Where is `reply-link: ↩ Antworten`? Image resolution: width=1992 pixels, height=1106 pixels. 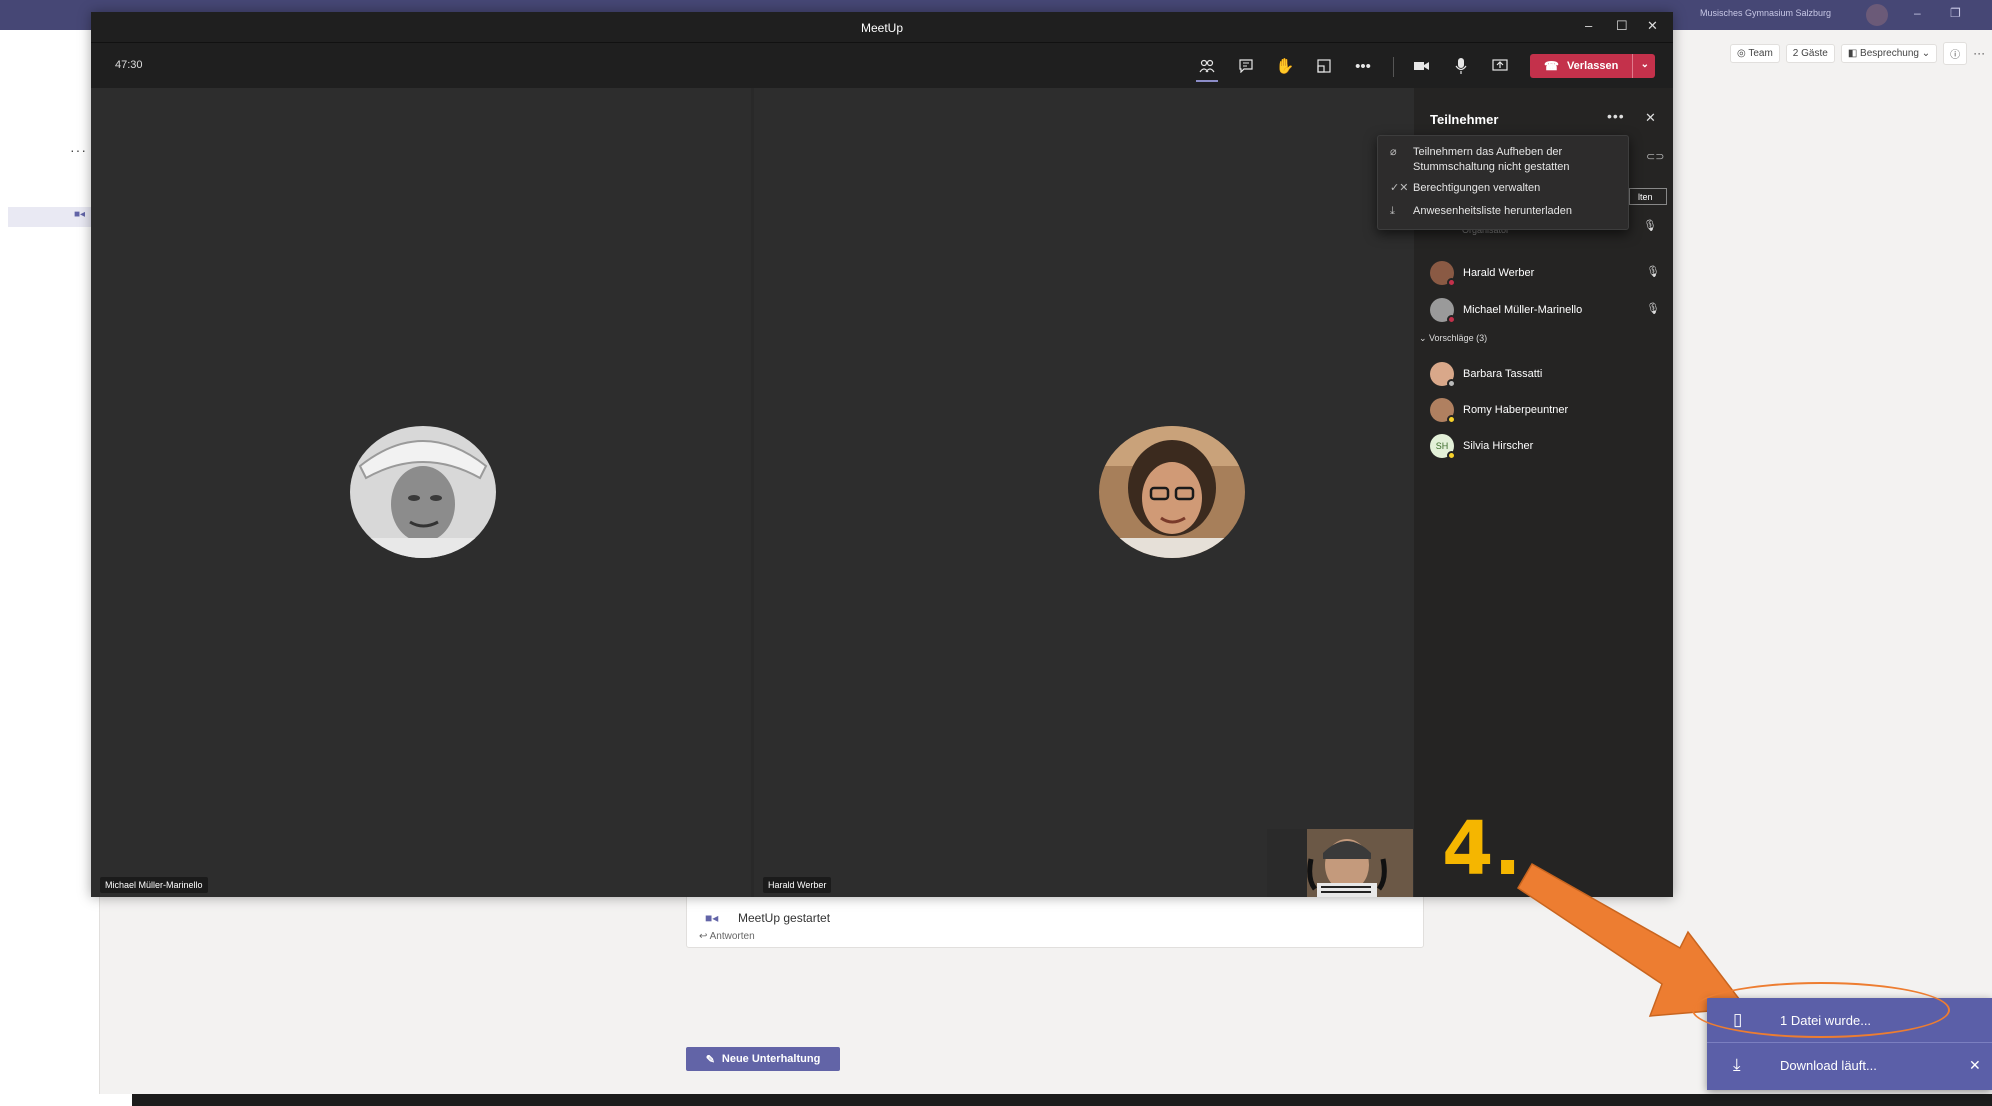
reply-link: ↩ Antworten is located at coordinates (727, 936).